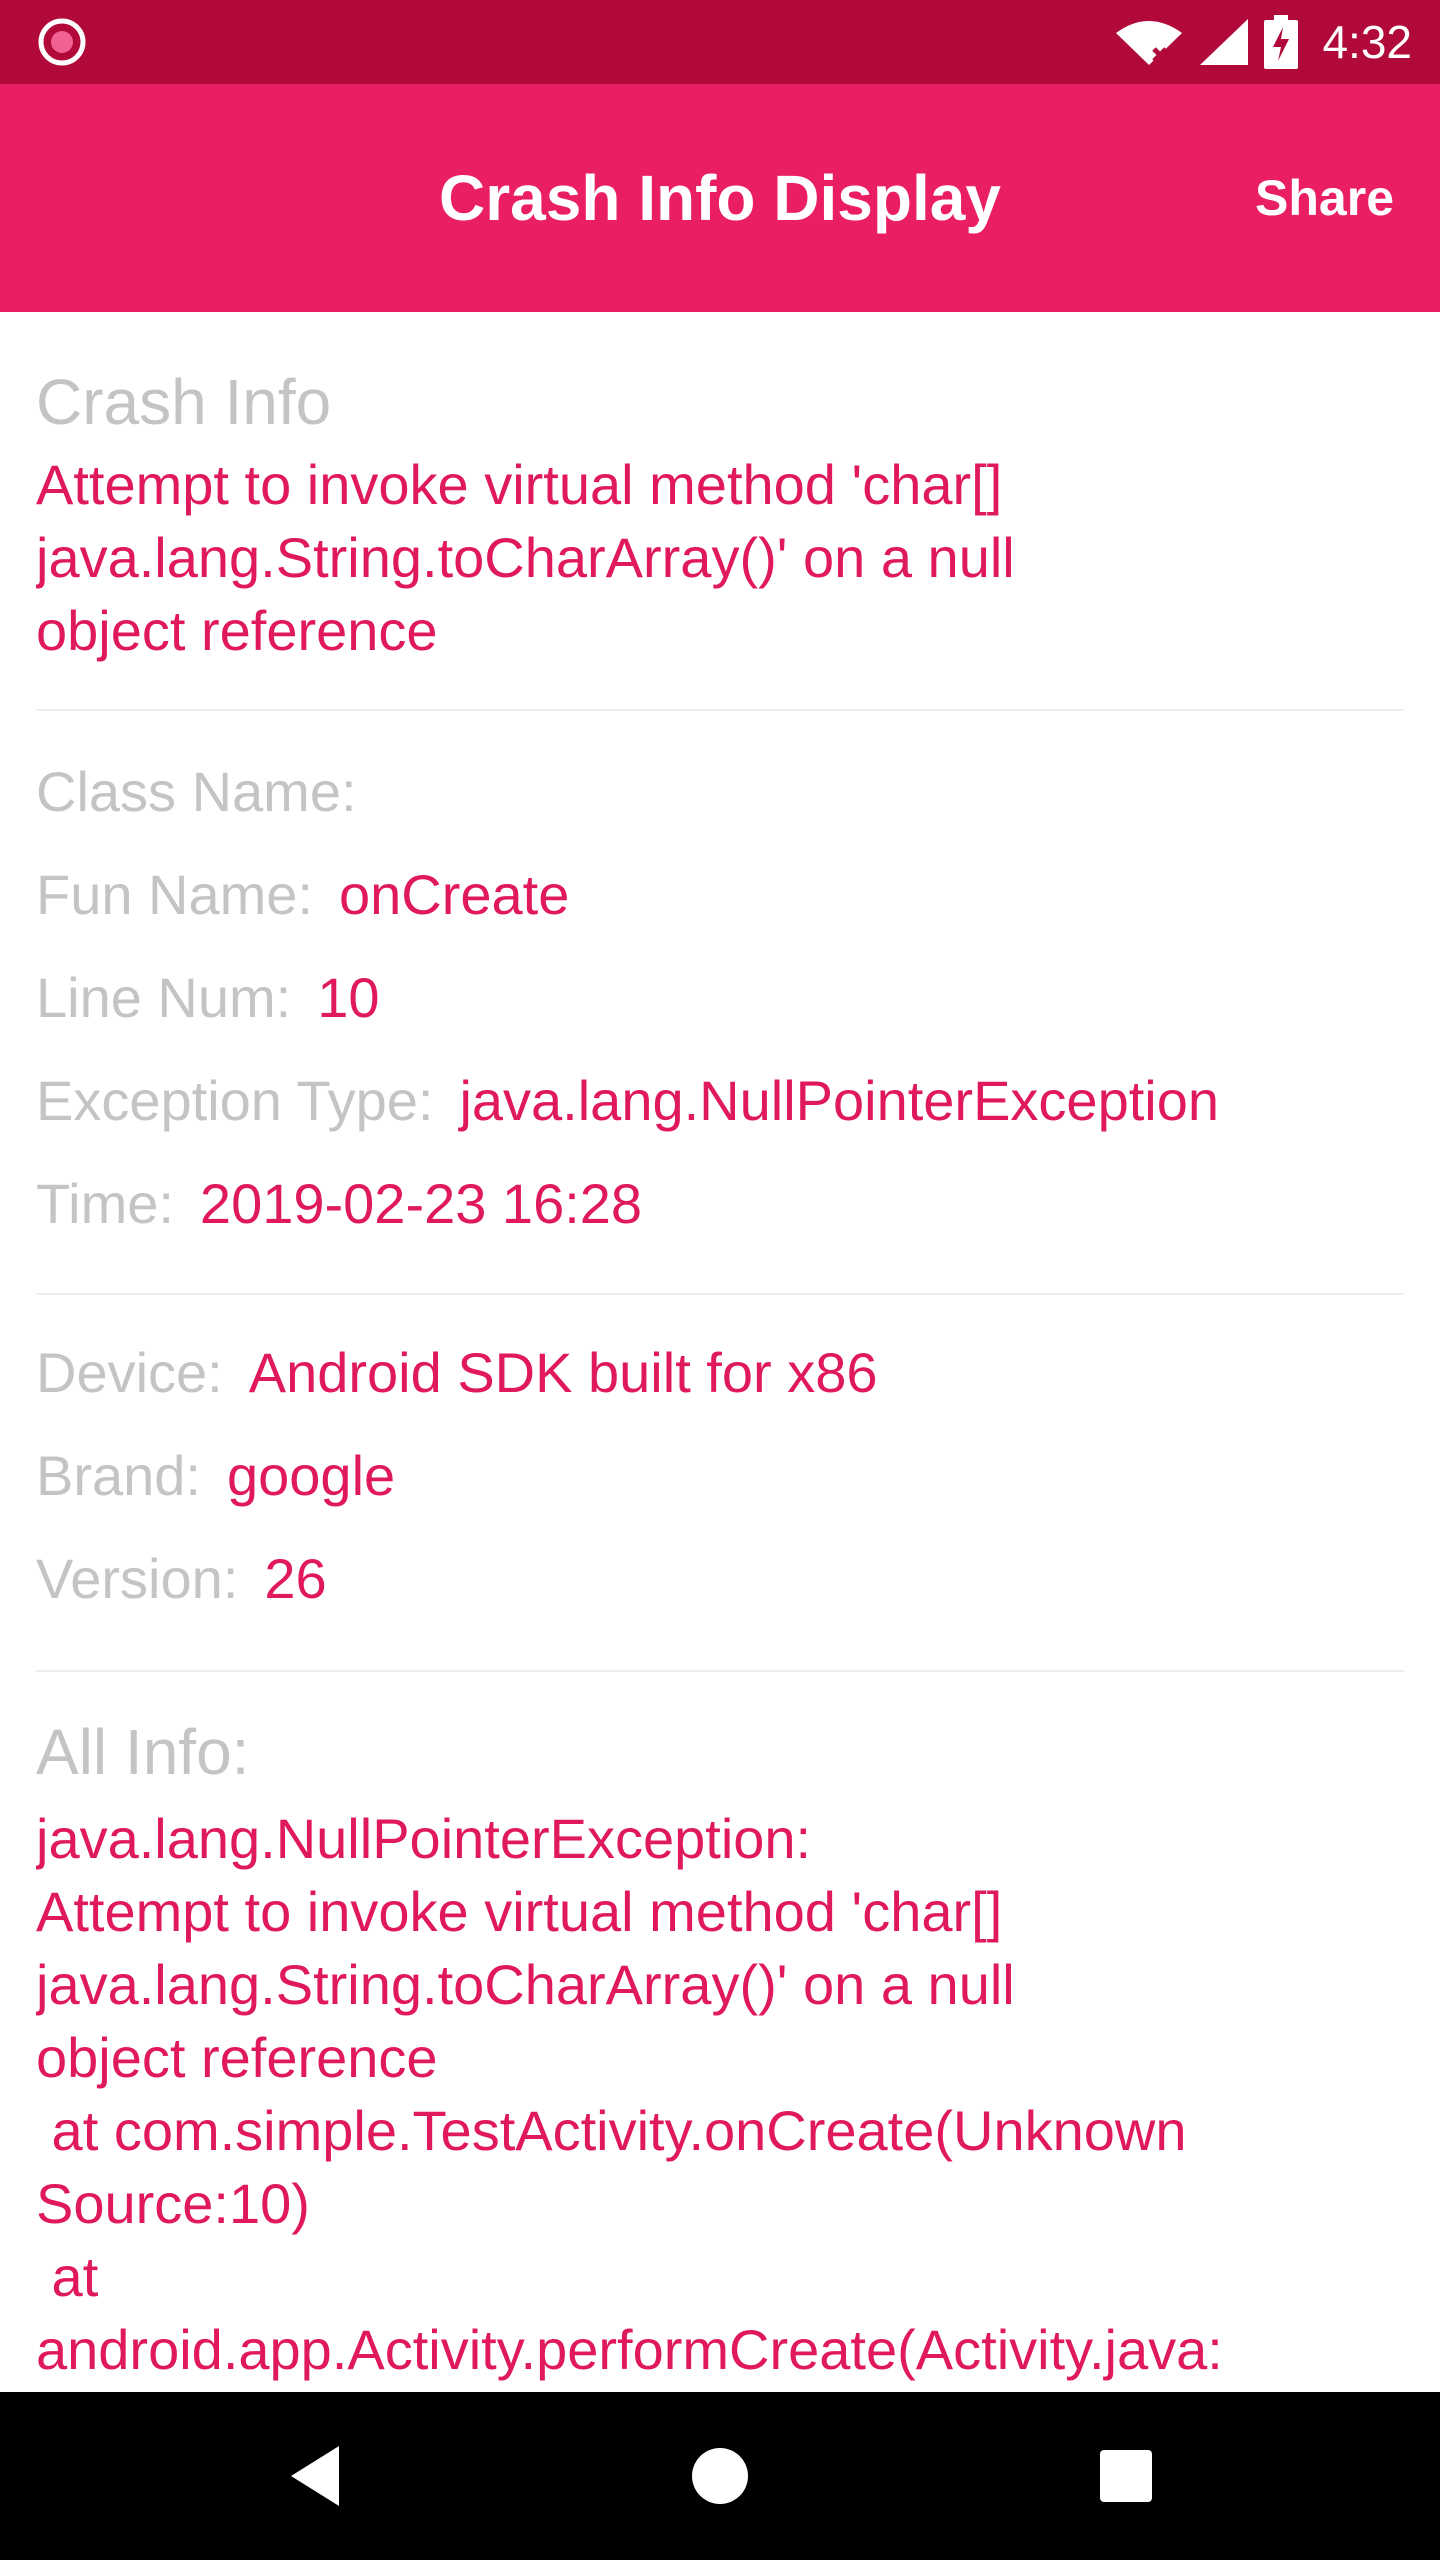 The height and width of the screenshot is (2560, 1440). I want to click on page-title: Crash Info Display, so click(720, 198).